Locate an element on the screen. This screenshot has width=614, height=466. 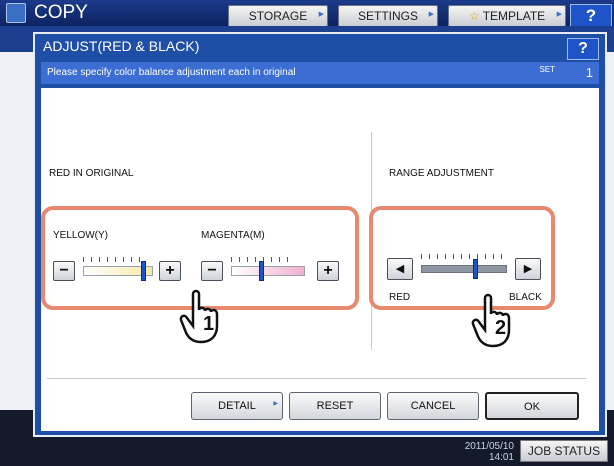
divider is located at coordinates (317, 378).